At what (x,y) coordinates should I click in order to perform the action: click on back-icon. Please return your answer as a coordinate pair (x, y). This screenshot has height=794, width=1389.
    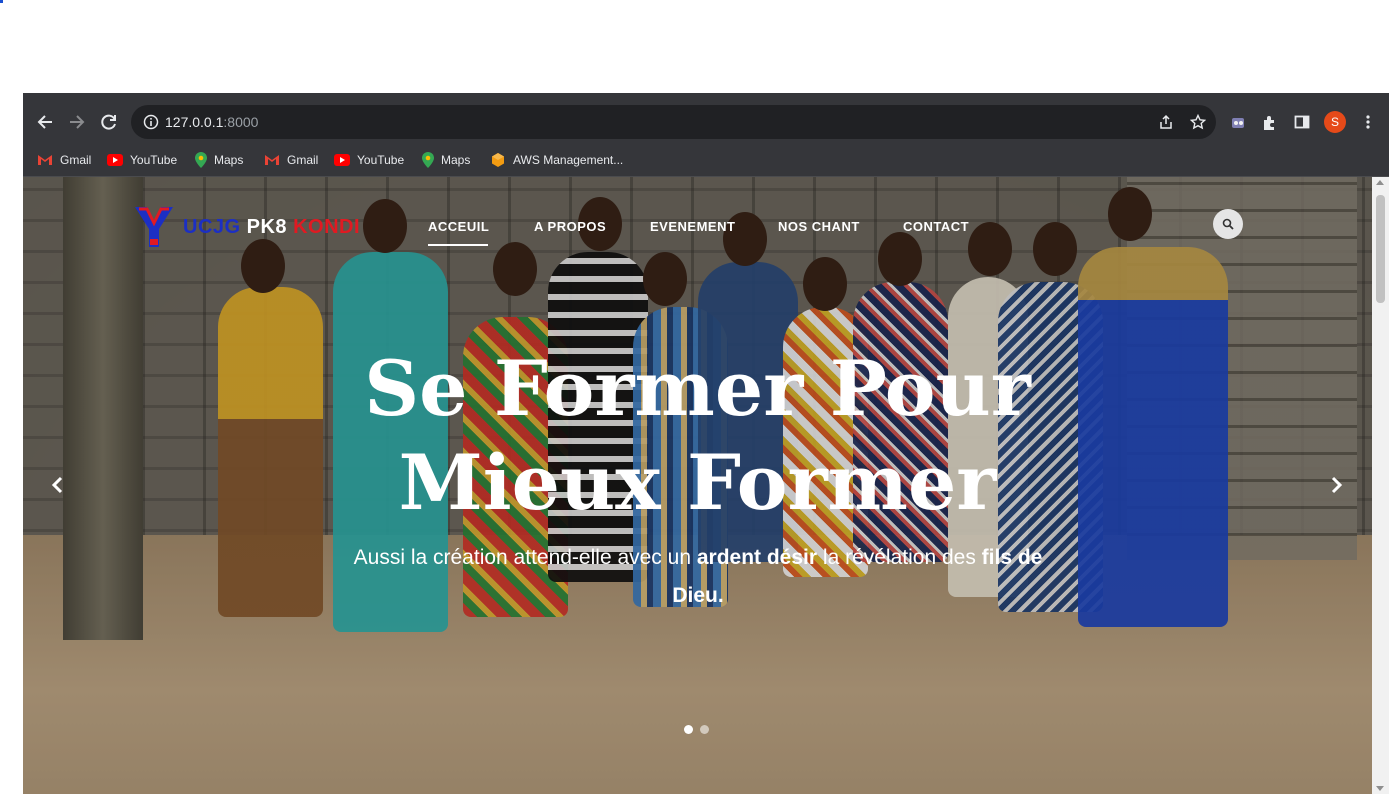
    Looking at the image, I should click on (45, 122).